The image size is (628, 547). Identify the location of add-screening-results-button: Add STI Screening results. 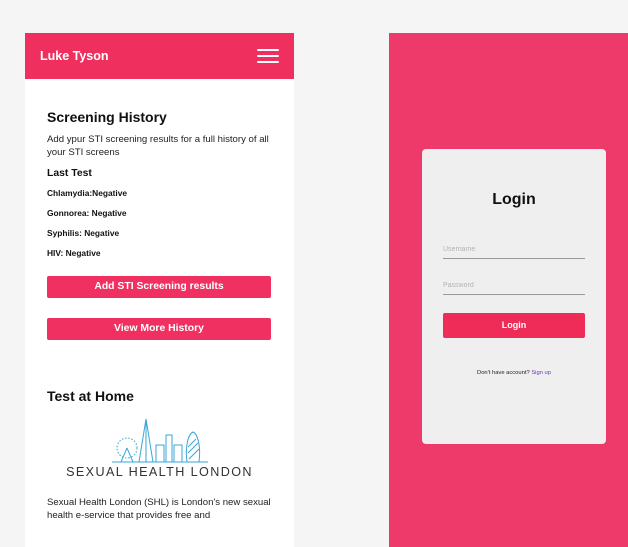
(159, 287).